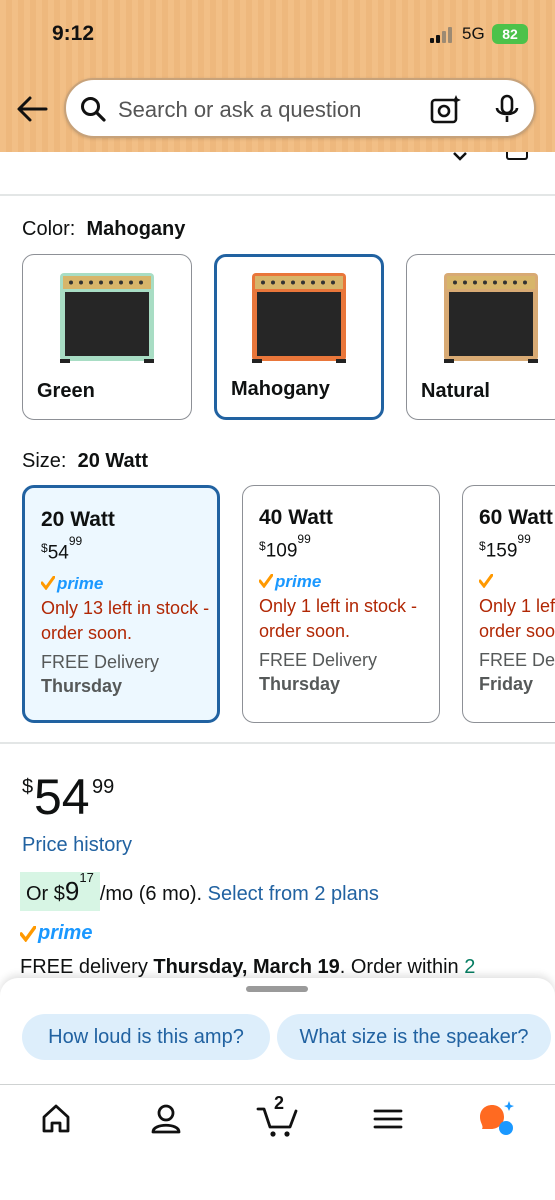  I want to click on bottom-nav: 2, so click(277, 1142).